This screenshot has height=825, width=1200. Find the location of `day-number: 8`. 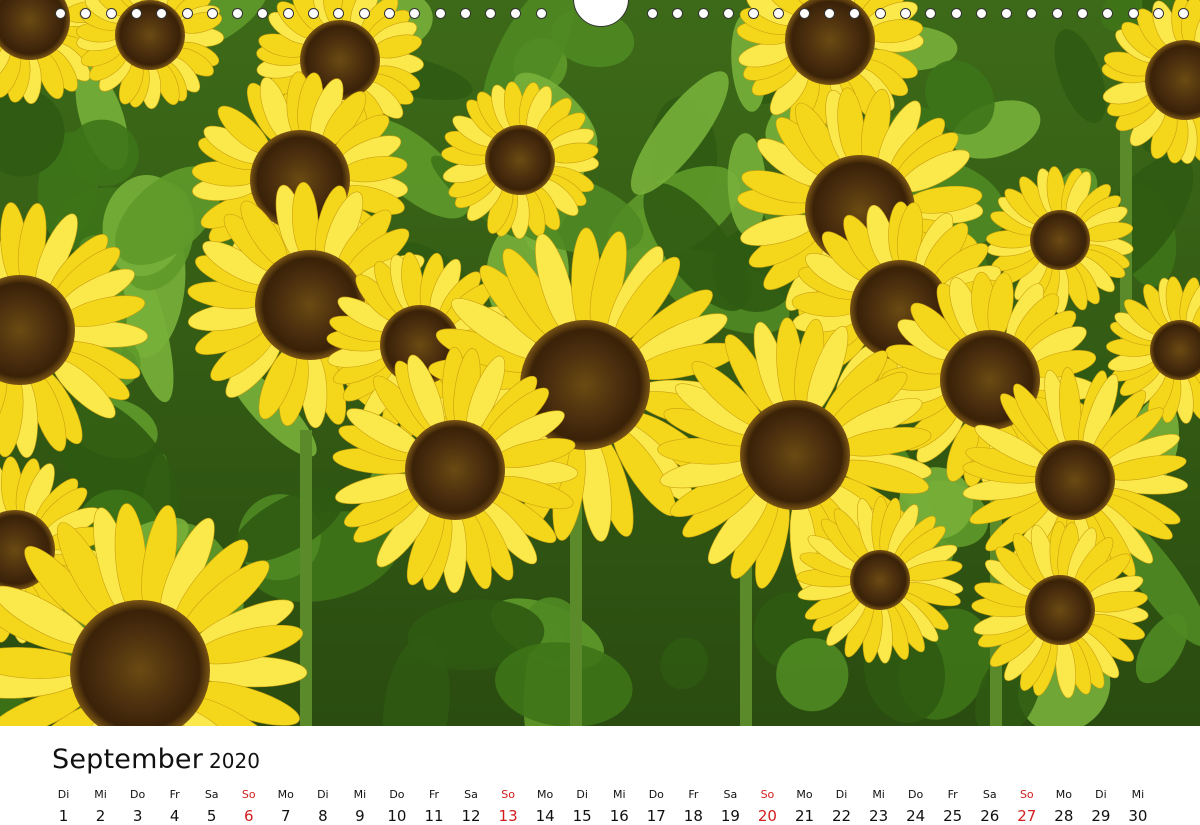

day-number: 8 is located at coordinates (323, 816).